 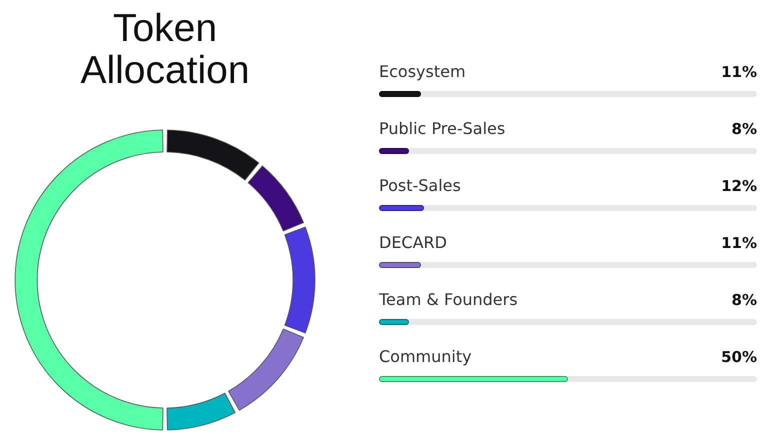 I want to click on allocation-label: Ecosystem, so click(x=422, y=72).